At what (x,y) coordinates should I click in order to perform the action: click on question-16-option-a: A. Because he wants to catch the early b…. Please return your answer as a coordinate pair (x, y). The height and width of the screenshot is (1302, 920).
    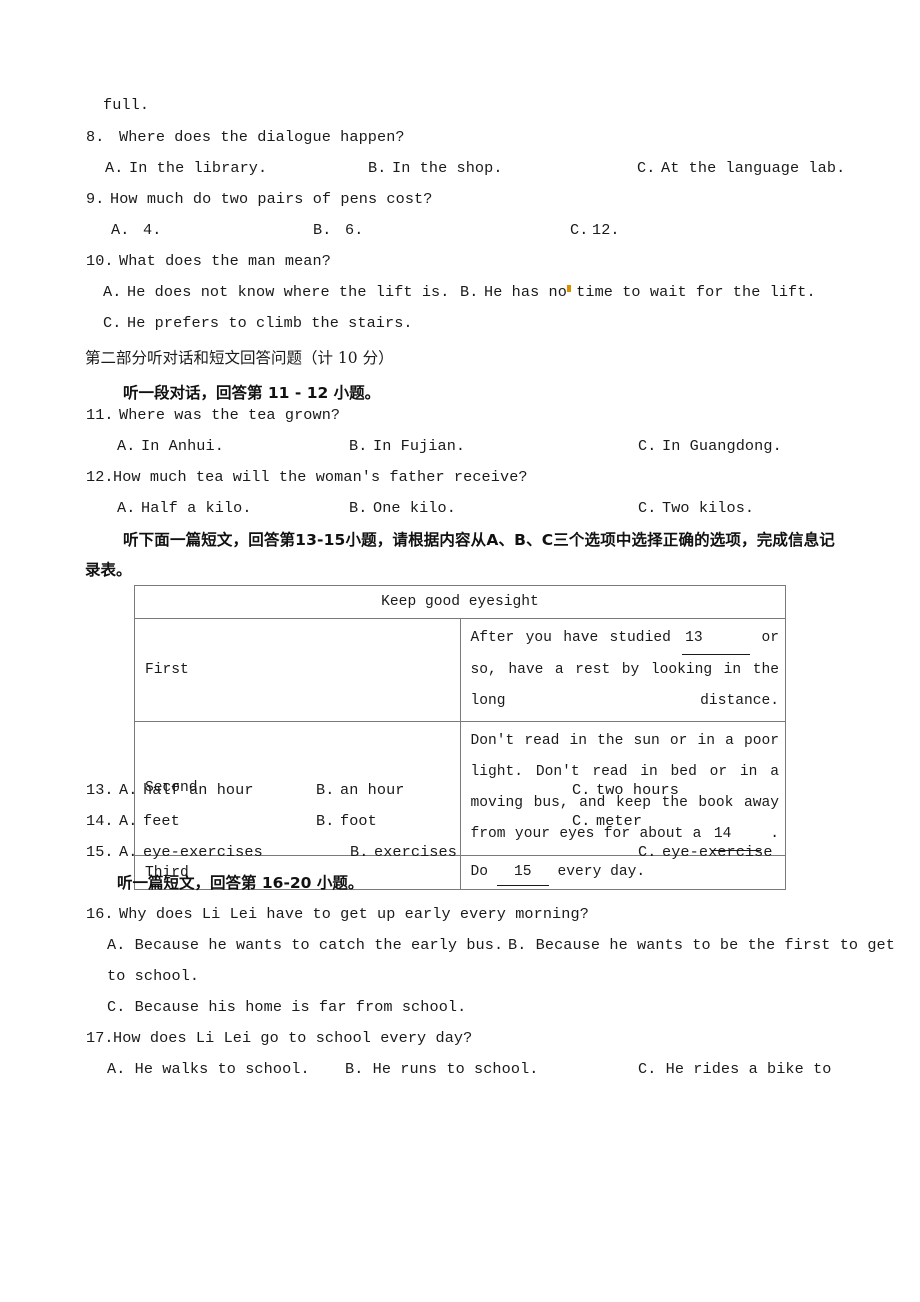
    Looking at the image, I should click on (305, 945).